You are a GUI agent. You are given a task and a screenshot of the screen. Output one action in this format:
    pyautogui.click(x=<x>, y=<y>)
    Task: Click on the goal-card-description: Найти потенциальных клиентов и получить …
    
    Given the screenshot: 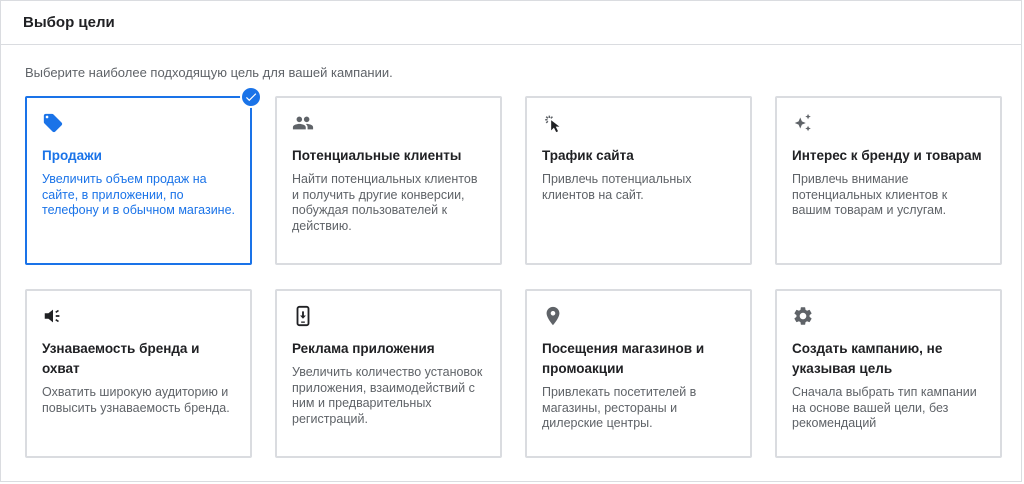 What is the action you would take?
    pyautogui.click(x=385, y=202)
    